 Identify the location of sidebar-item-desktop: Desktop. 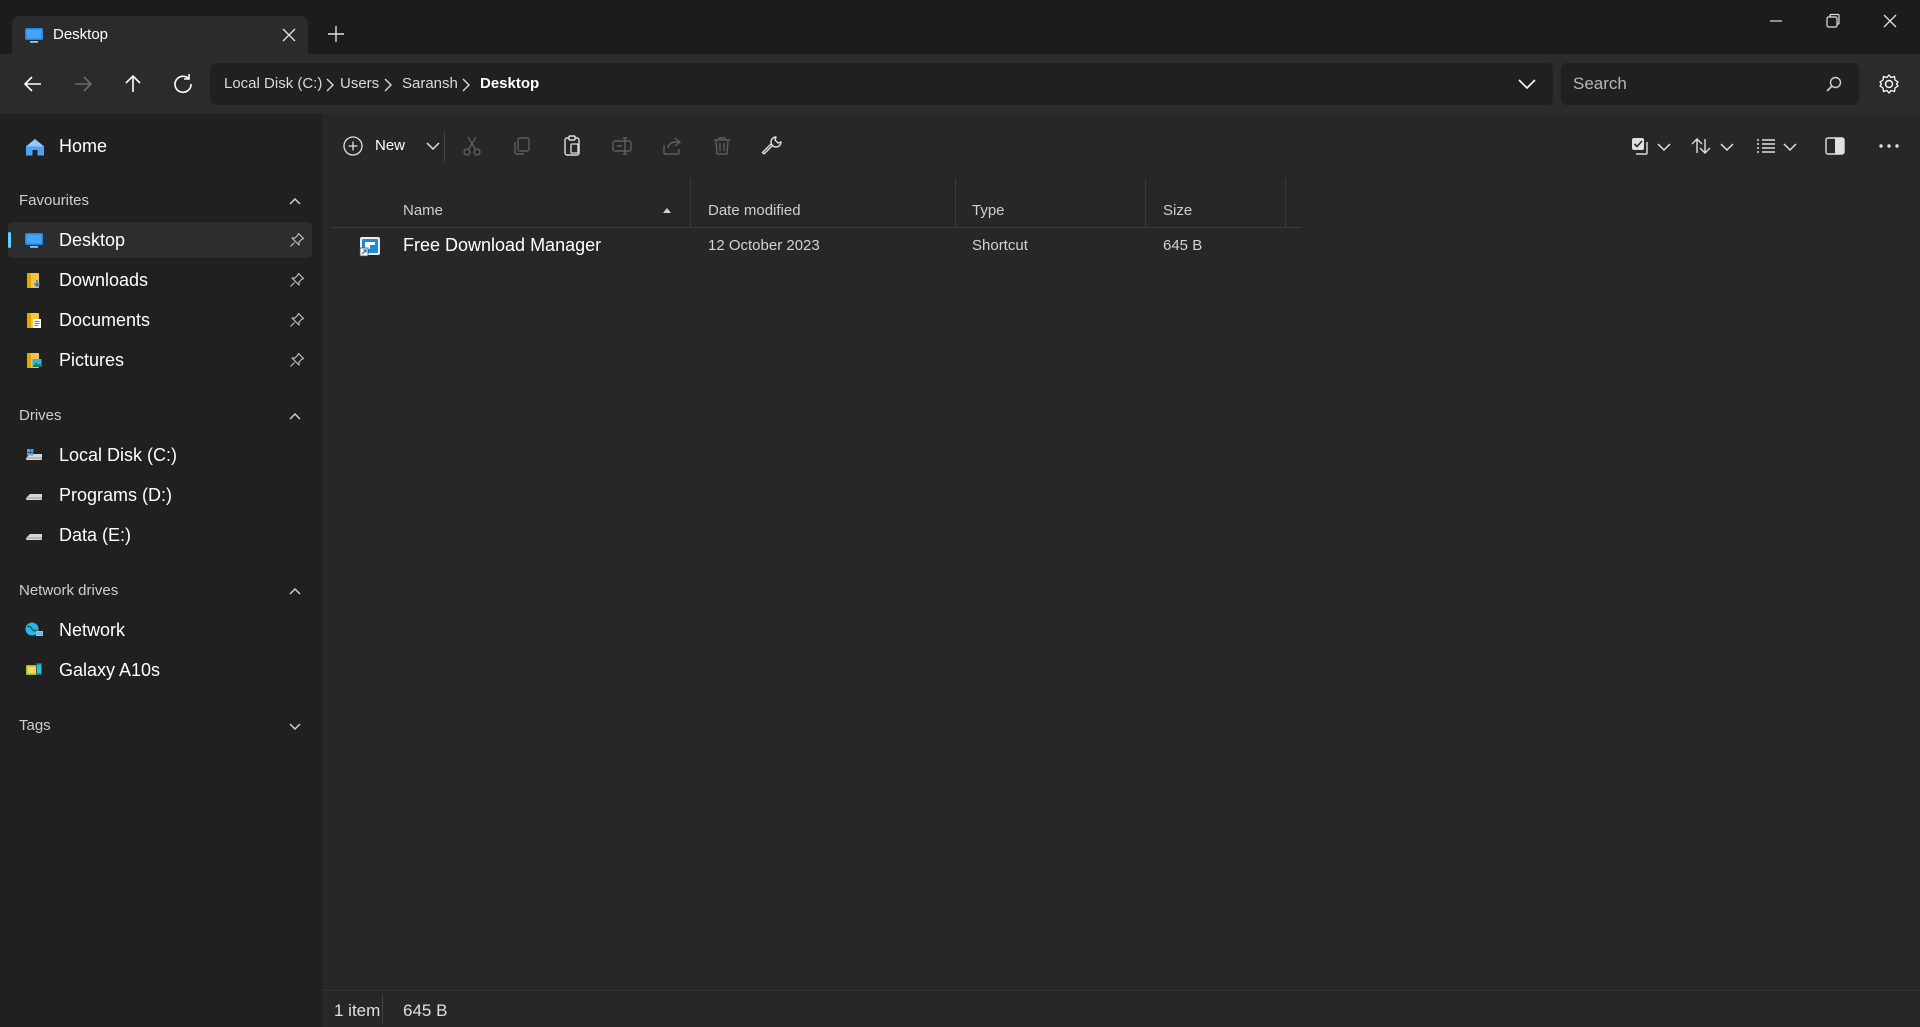
(160, 240).